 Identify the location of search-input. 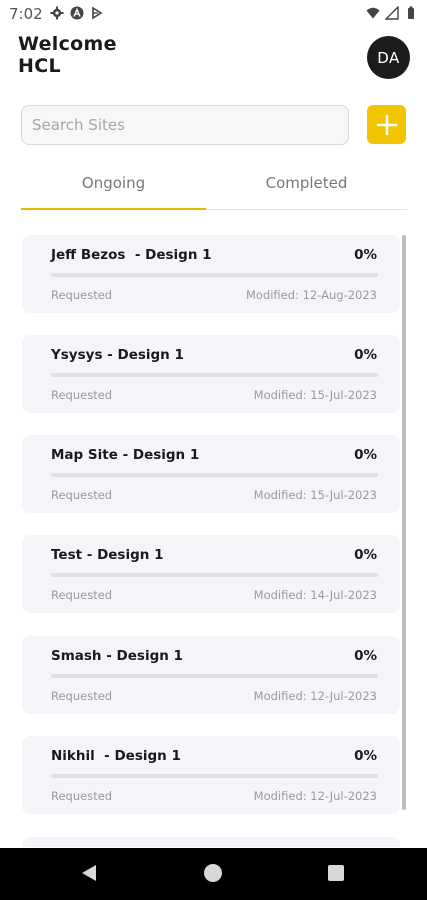
(185, 125).